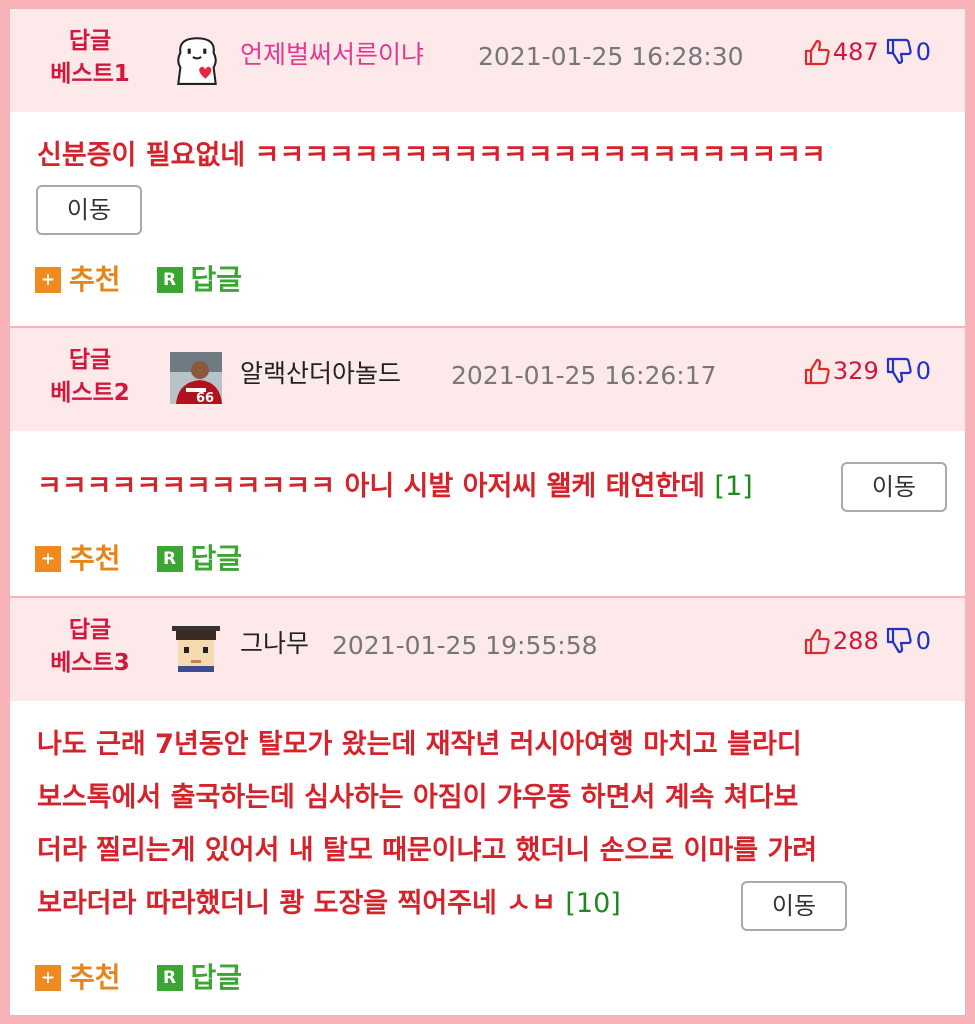  Describe the element at coordinates (320, 374) in the screenshot. I see `nickname: 알랙산더아놀드` at that location.